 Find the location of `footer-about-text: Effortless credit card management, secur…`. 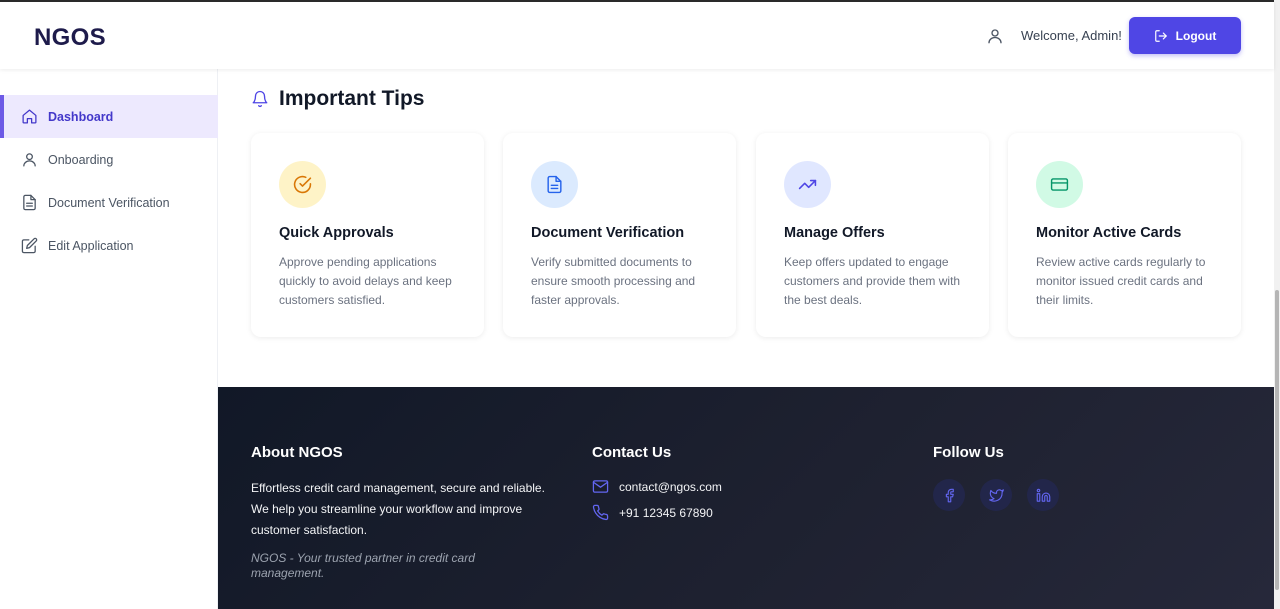

footer-about-text: Effortless credit card management, secur… is located at coordinates (398, 509).